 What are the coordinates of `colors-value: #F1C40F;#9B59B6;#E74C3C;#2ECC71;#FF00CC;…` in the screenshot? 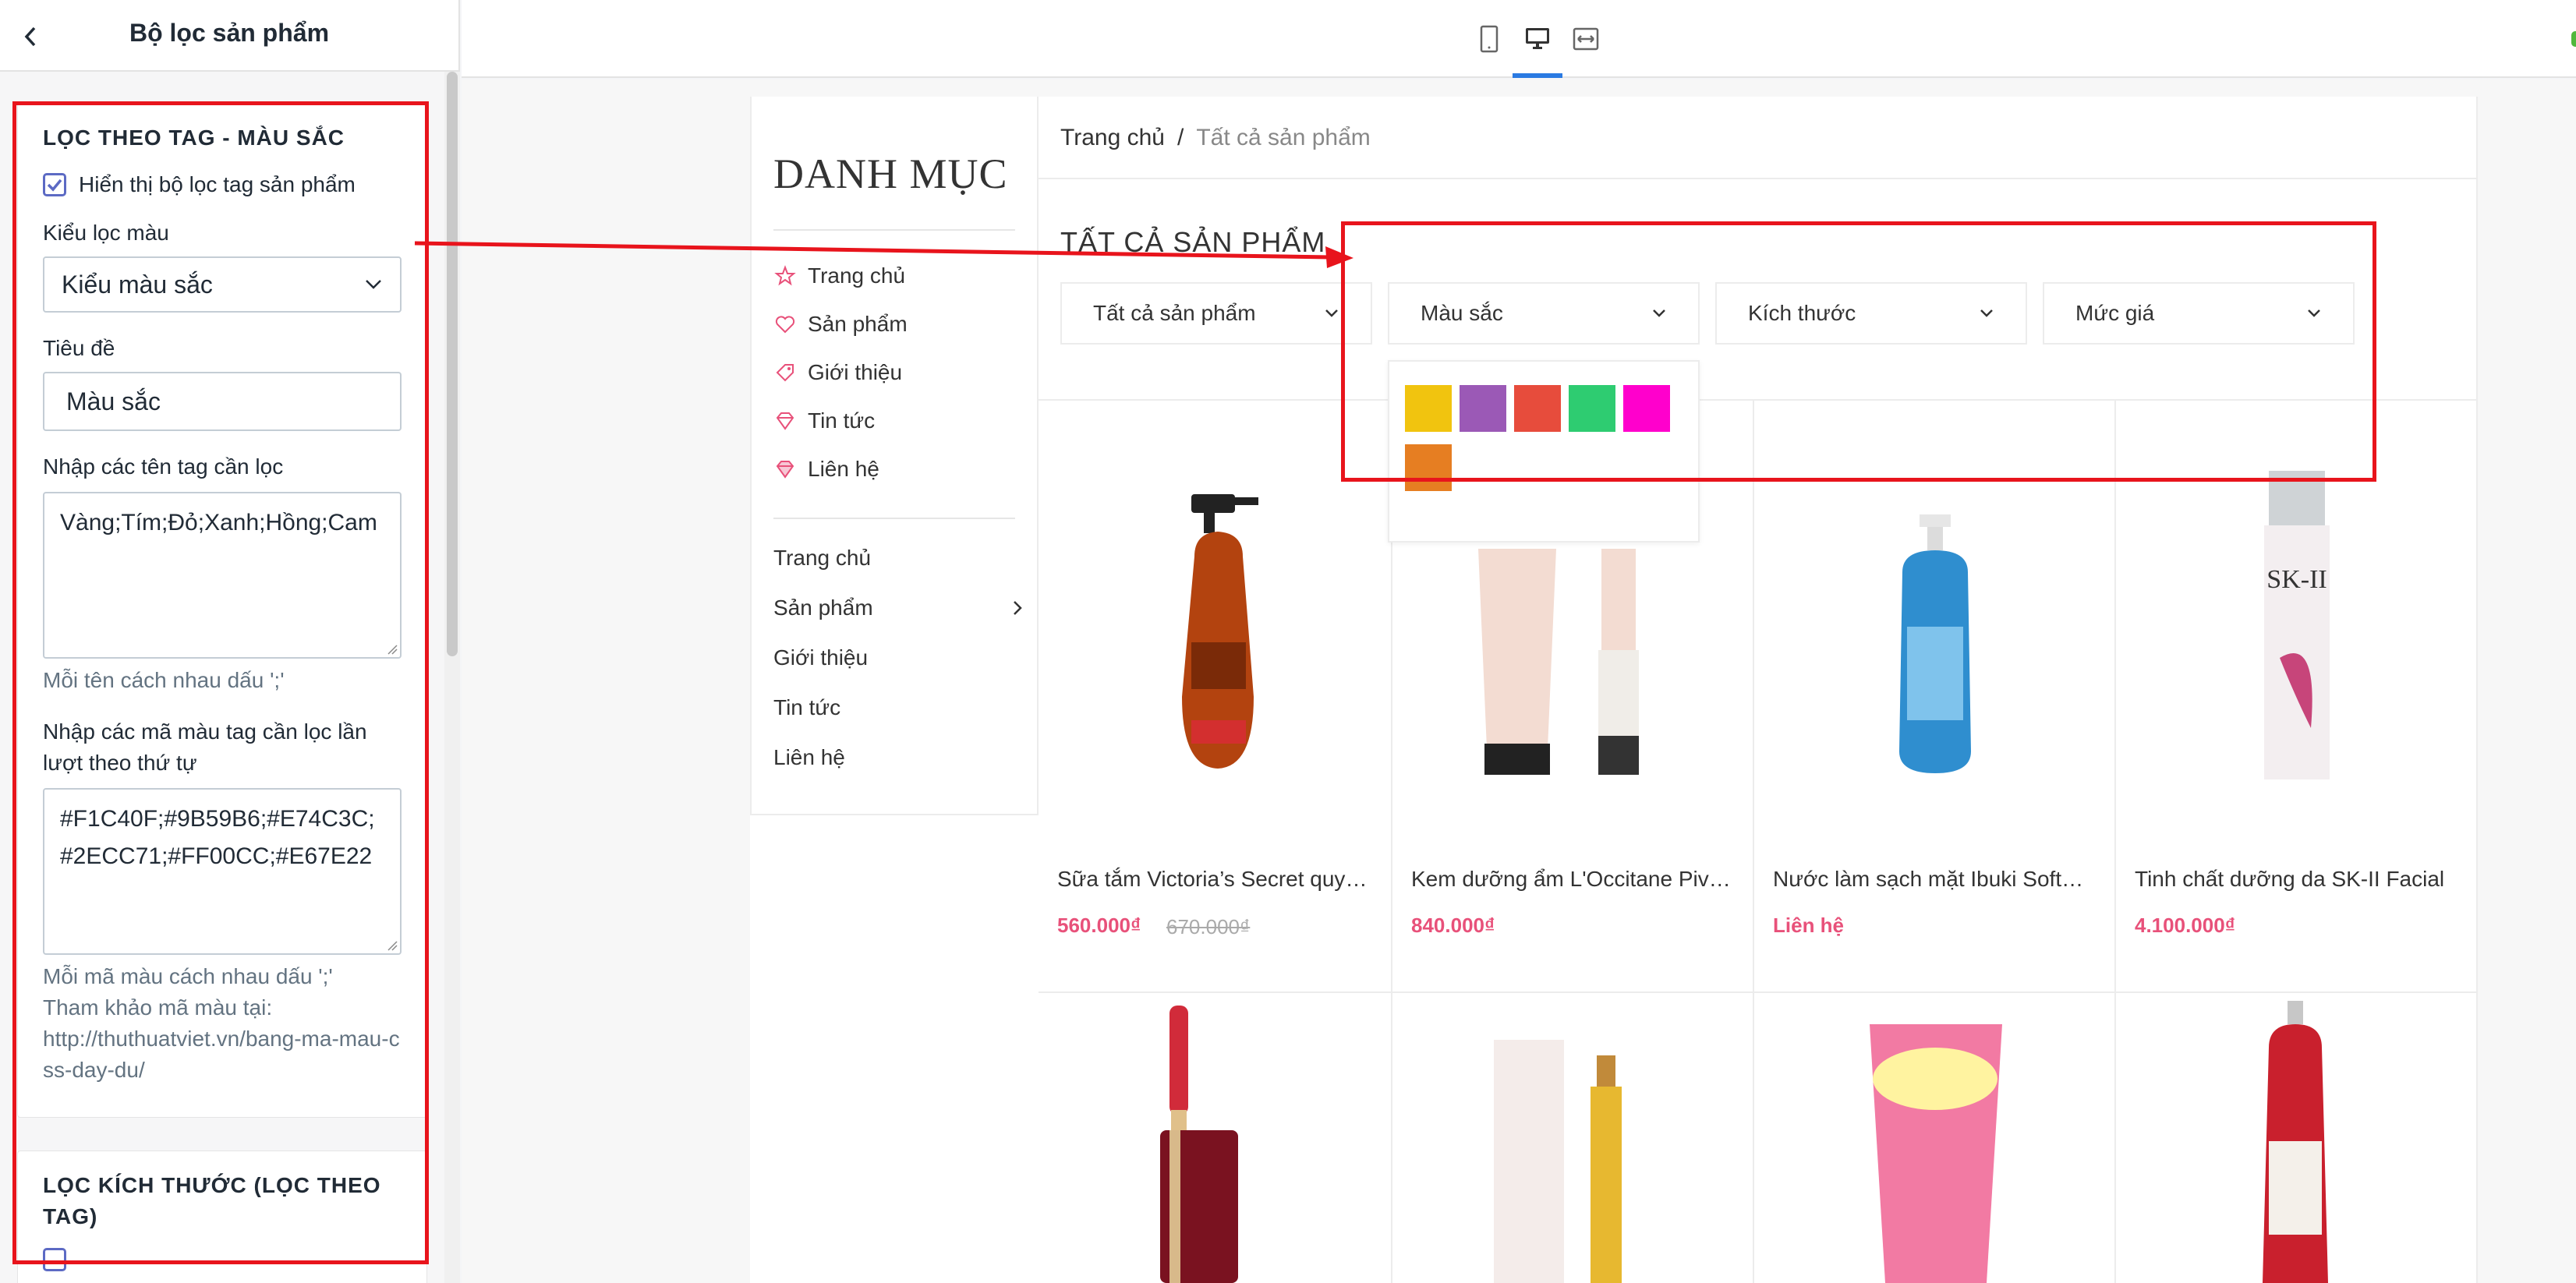 It's located at (217, 838).